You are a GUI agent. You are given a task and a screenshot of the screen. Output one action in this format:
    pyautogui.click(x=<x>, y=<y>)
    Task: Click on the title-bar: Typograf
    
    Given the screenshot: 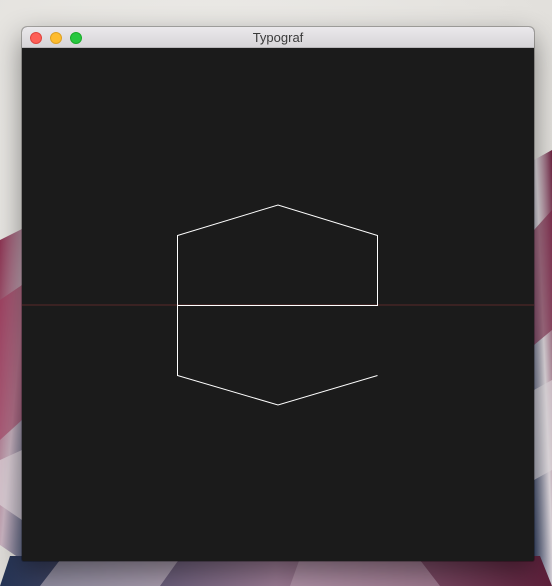 What is the action you would take?
    pyautogui.click(x=278, y=37)
    